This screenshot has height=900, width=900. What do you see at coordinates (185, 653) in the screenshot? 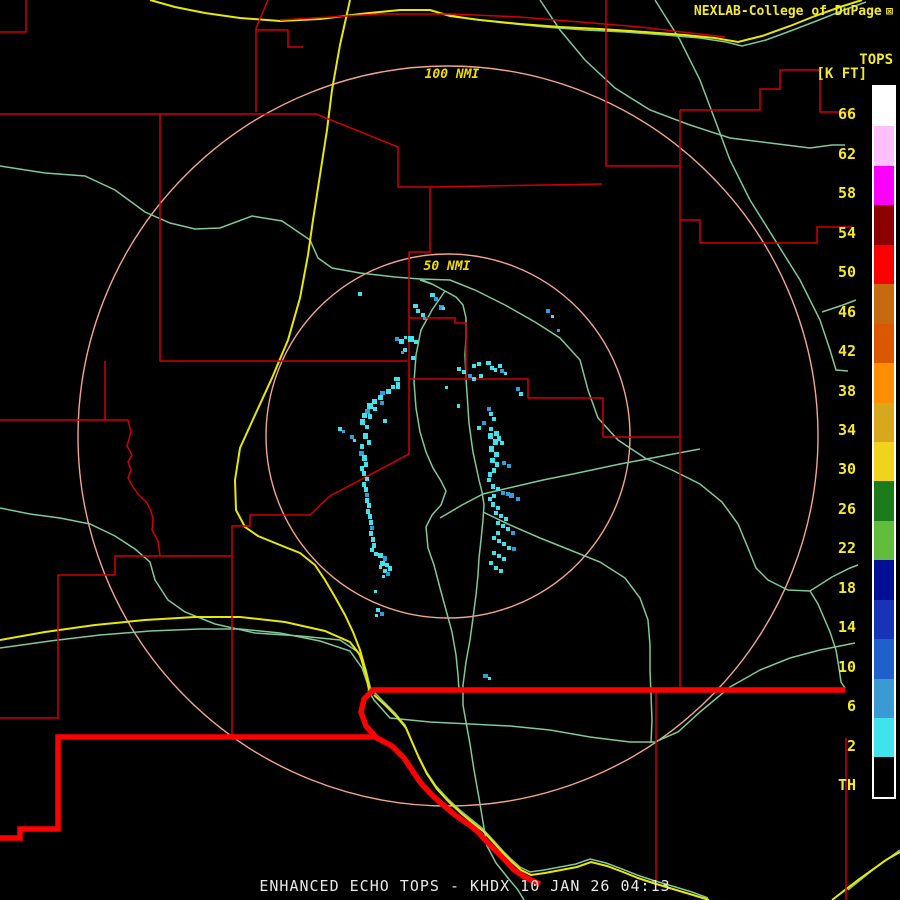
I see `highway-line` at bounding box center [185, 653].